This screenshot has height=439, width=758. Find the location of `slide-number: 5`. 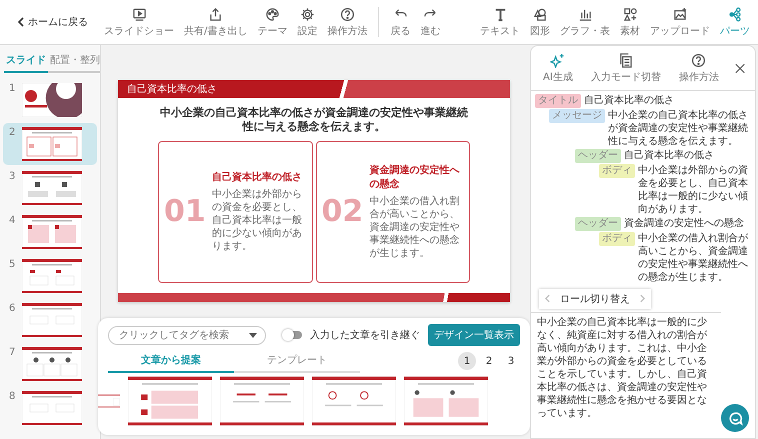

slide-number: 5 is located at coordinates (12, 264).